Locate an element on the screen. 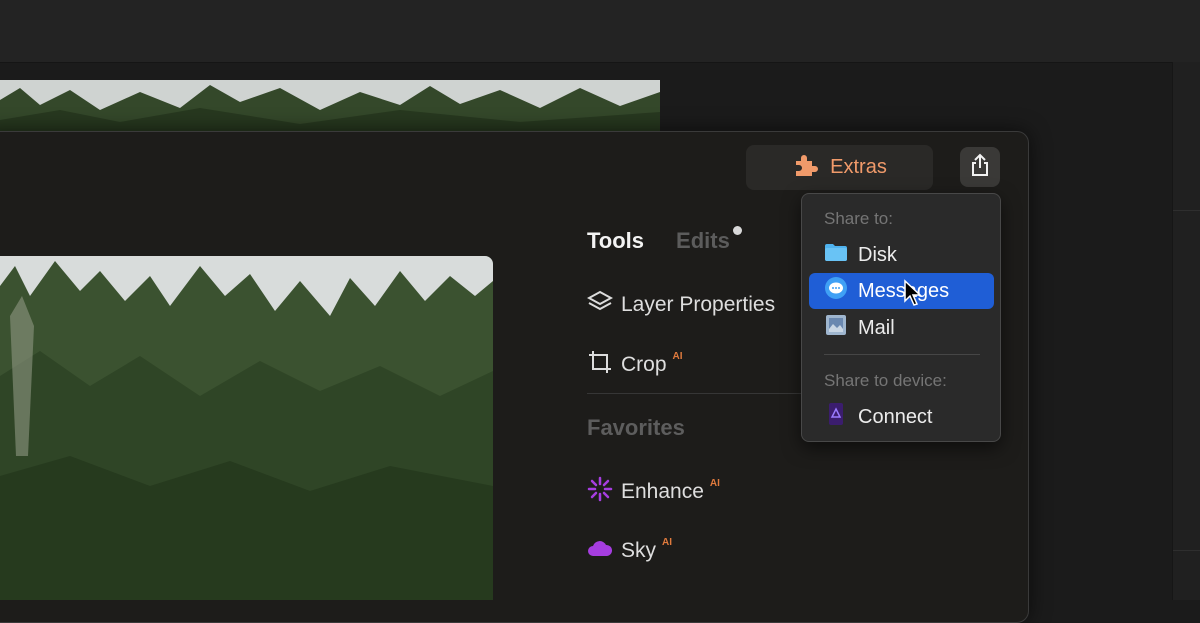 The width and height of the screenshot is (1200, 623). favorite-enhance: Enhance AI is located at coordinates (653, 492).